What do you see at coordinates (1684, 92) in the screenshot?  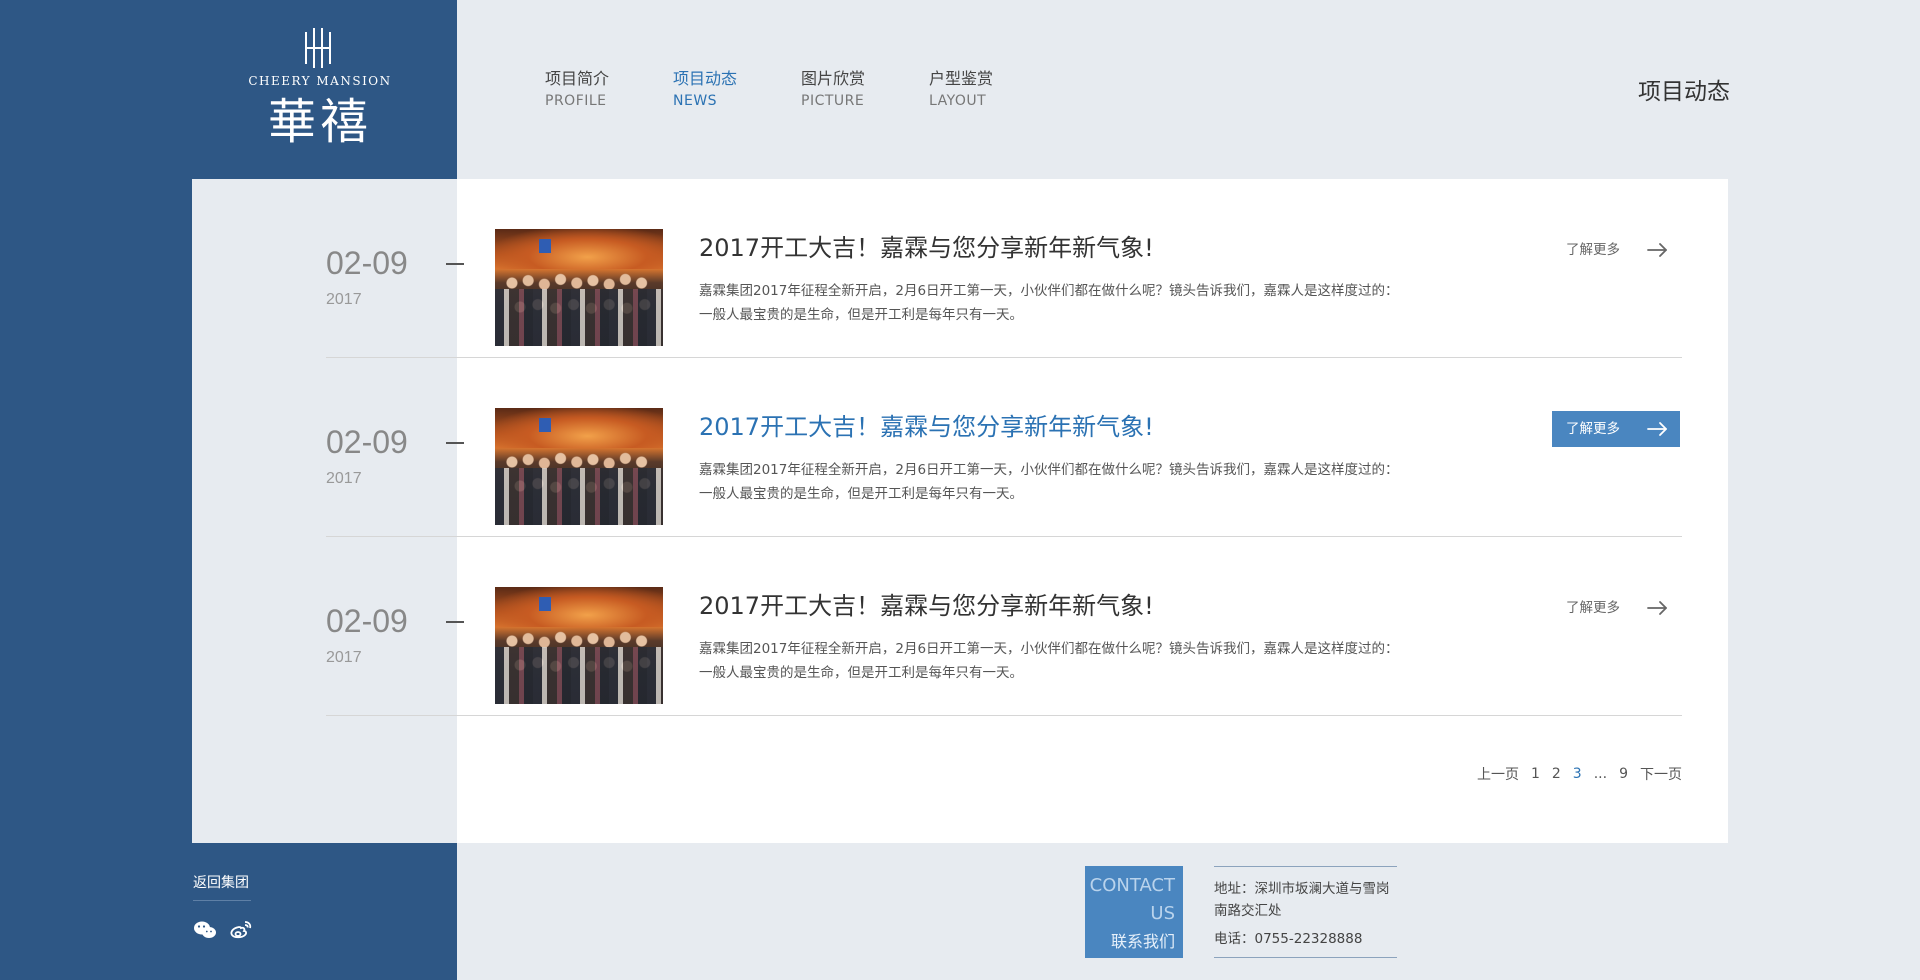 I see `page-title: 项目动态` at bounding box center [1684, 92].